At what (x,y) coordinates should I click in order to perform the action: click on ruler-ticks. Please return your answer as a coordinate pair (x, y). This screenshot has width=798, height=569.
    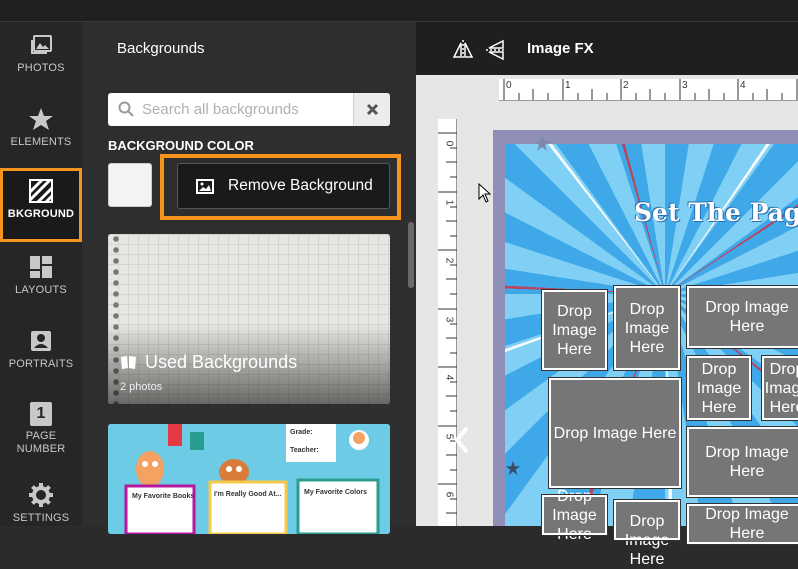
    Looking at the image, I should click on (650, 89).